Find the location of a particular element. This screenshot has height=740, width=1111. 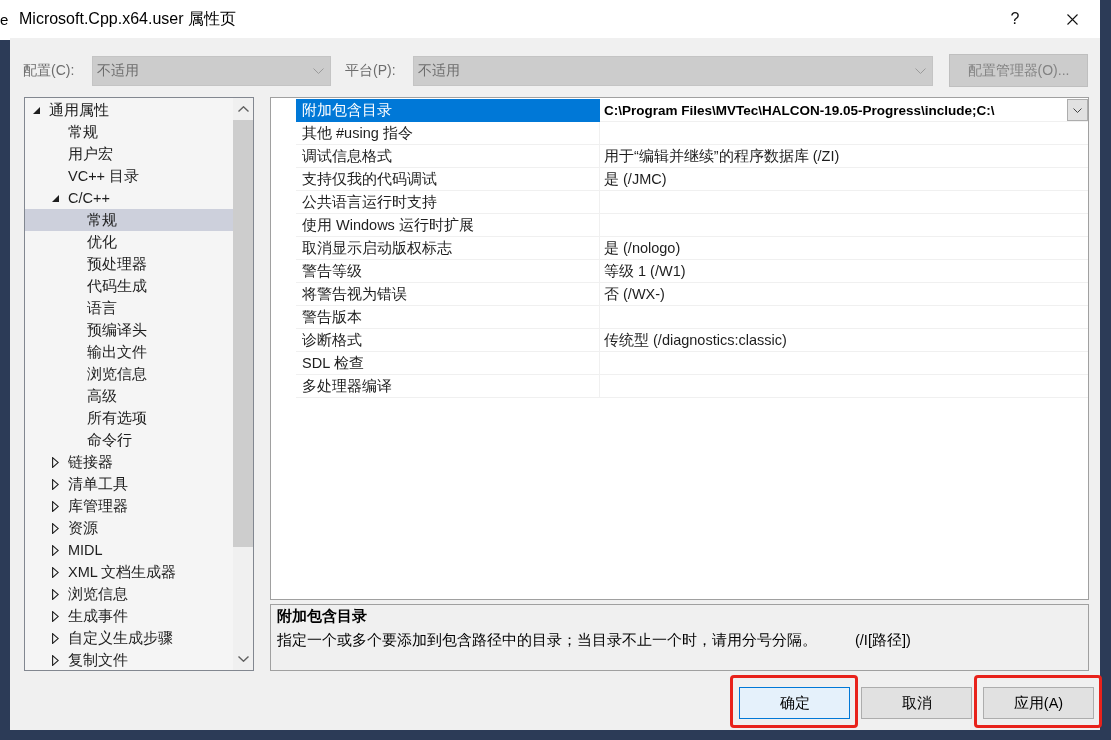

tree-item: XML 文档生成器 is located at coordinates (129, 572).